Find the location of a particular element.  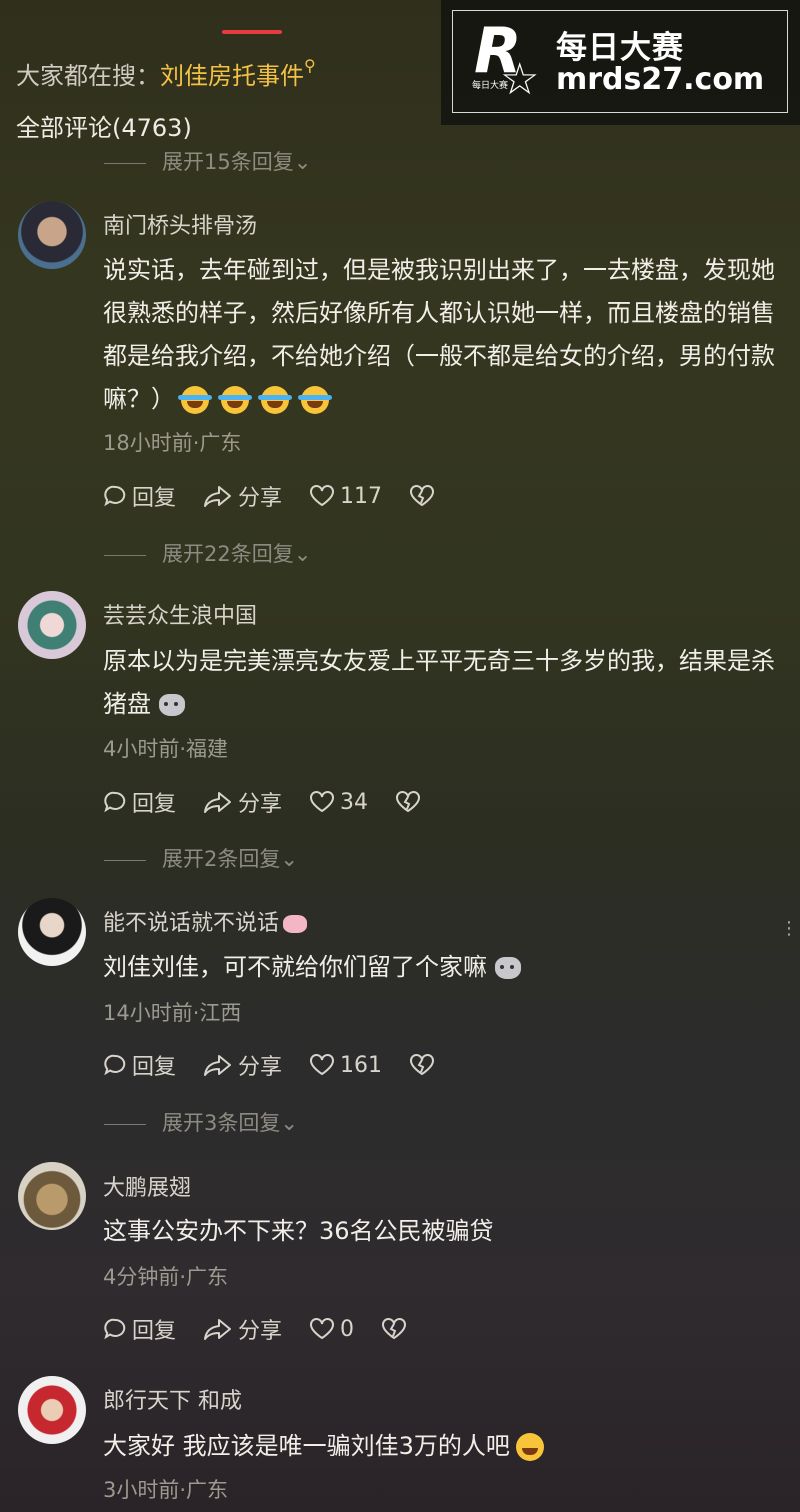

comment-meta: 14小时前·江西 is located at coordinates (172, 1013).